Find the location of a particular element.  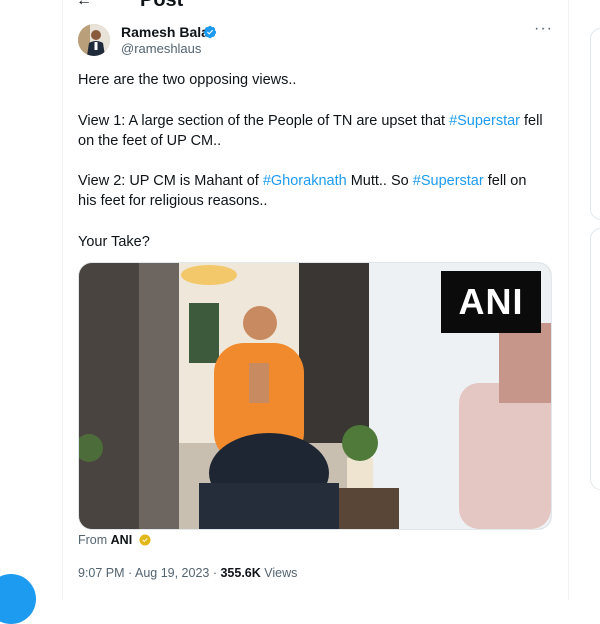

source-name-link: ANI is located at coordinates (122, 540).